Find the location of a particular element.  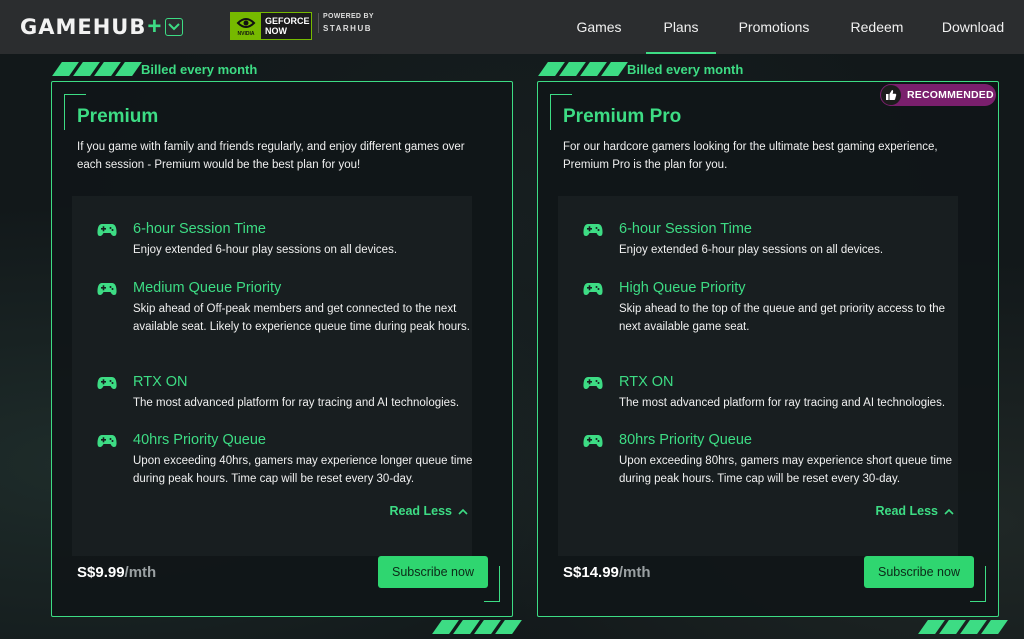

logo-plus: + is located at coordinates (154, 26).